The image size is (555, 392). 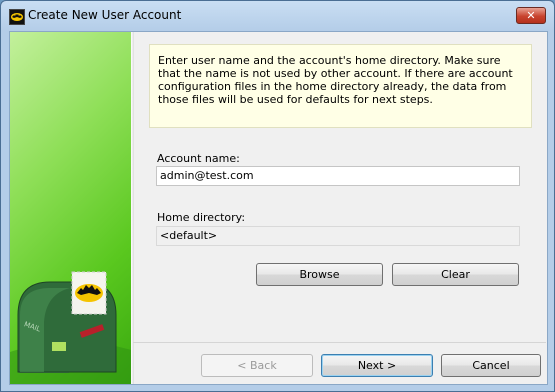 What do you see at coordinates (338, 236) in the screenshot?
I see `home-directory-field: <default>` at bounding box center [338, 236].